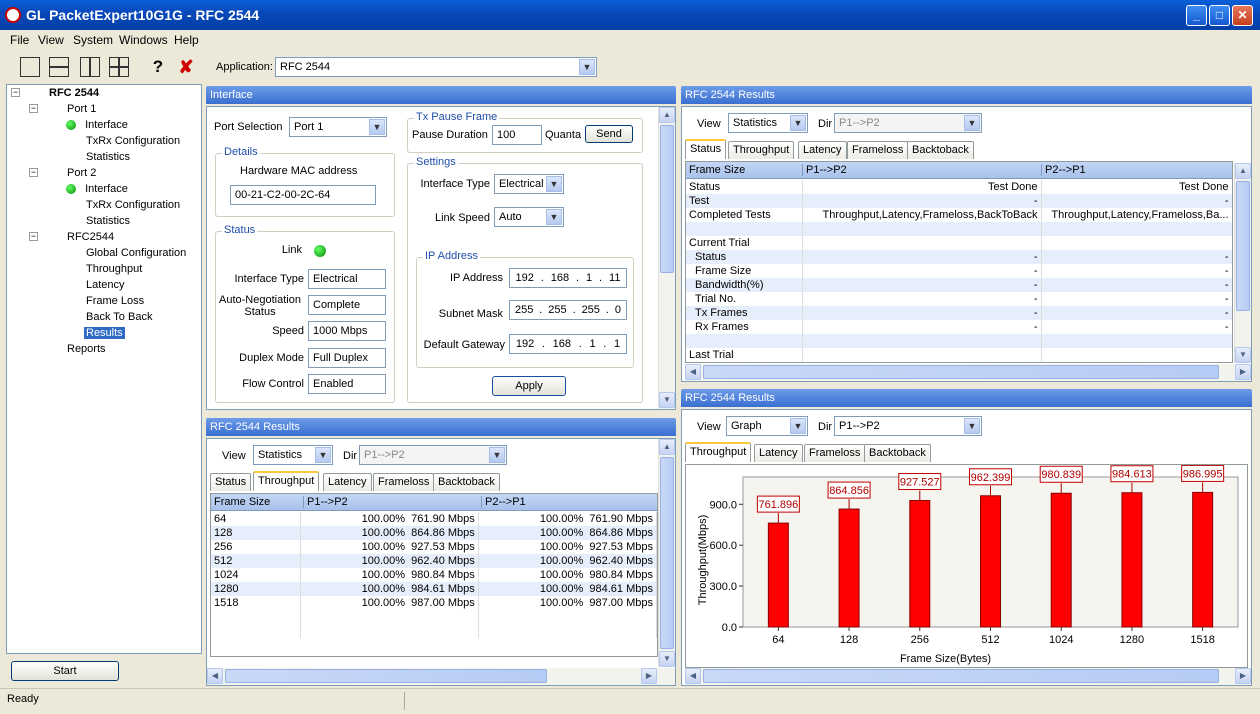 This screenshot has width=1260, height=714. I want to click on table-row: Status - -, so click(959, 257).